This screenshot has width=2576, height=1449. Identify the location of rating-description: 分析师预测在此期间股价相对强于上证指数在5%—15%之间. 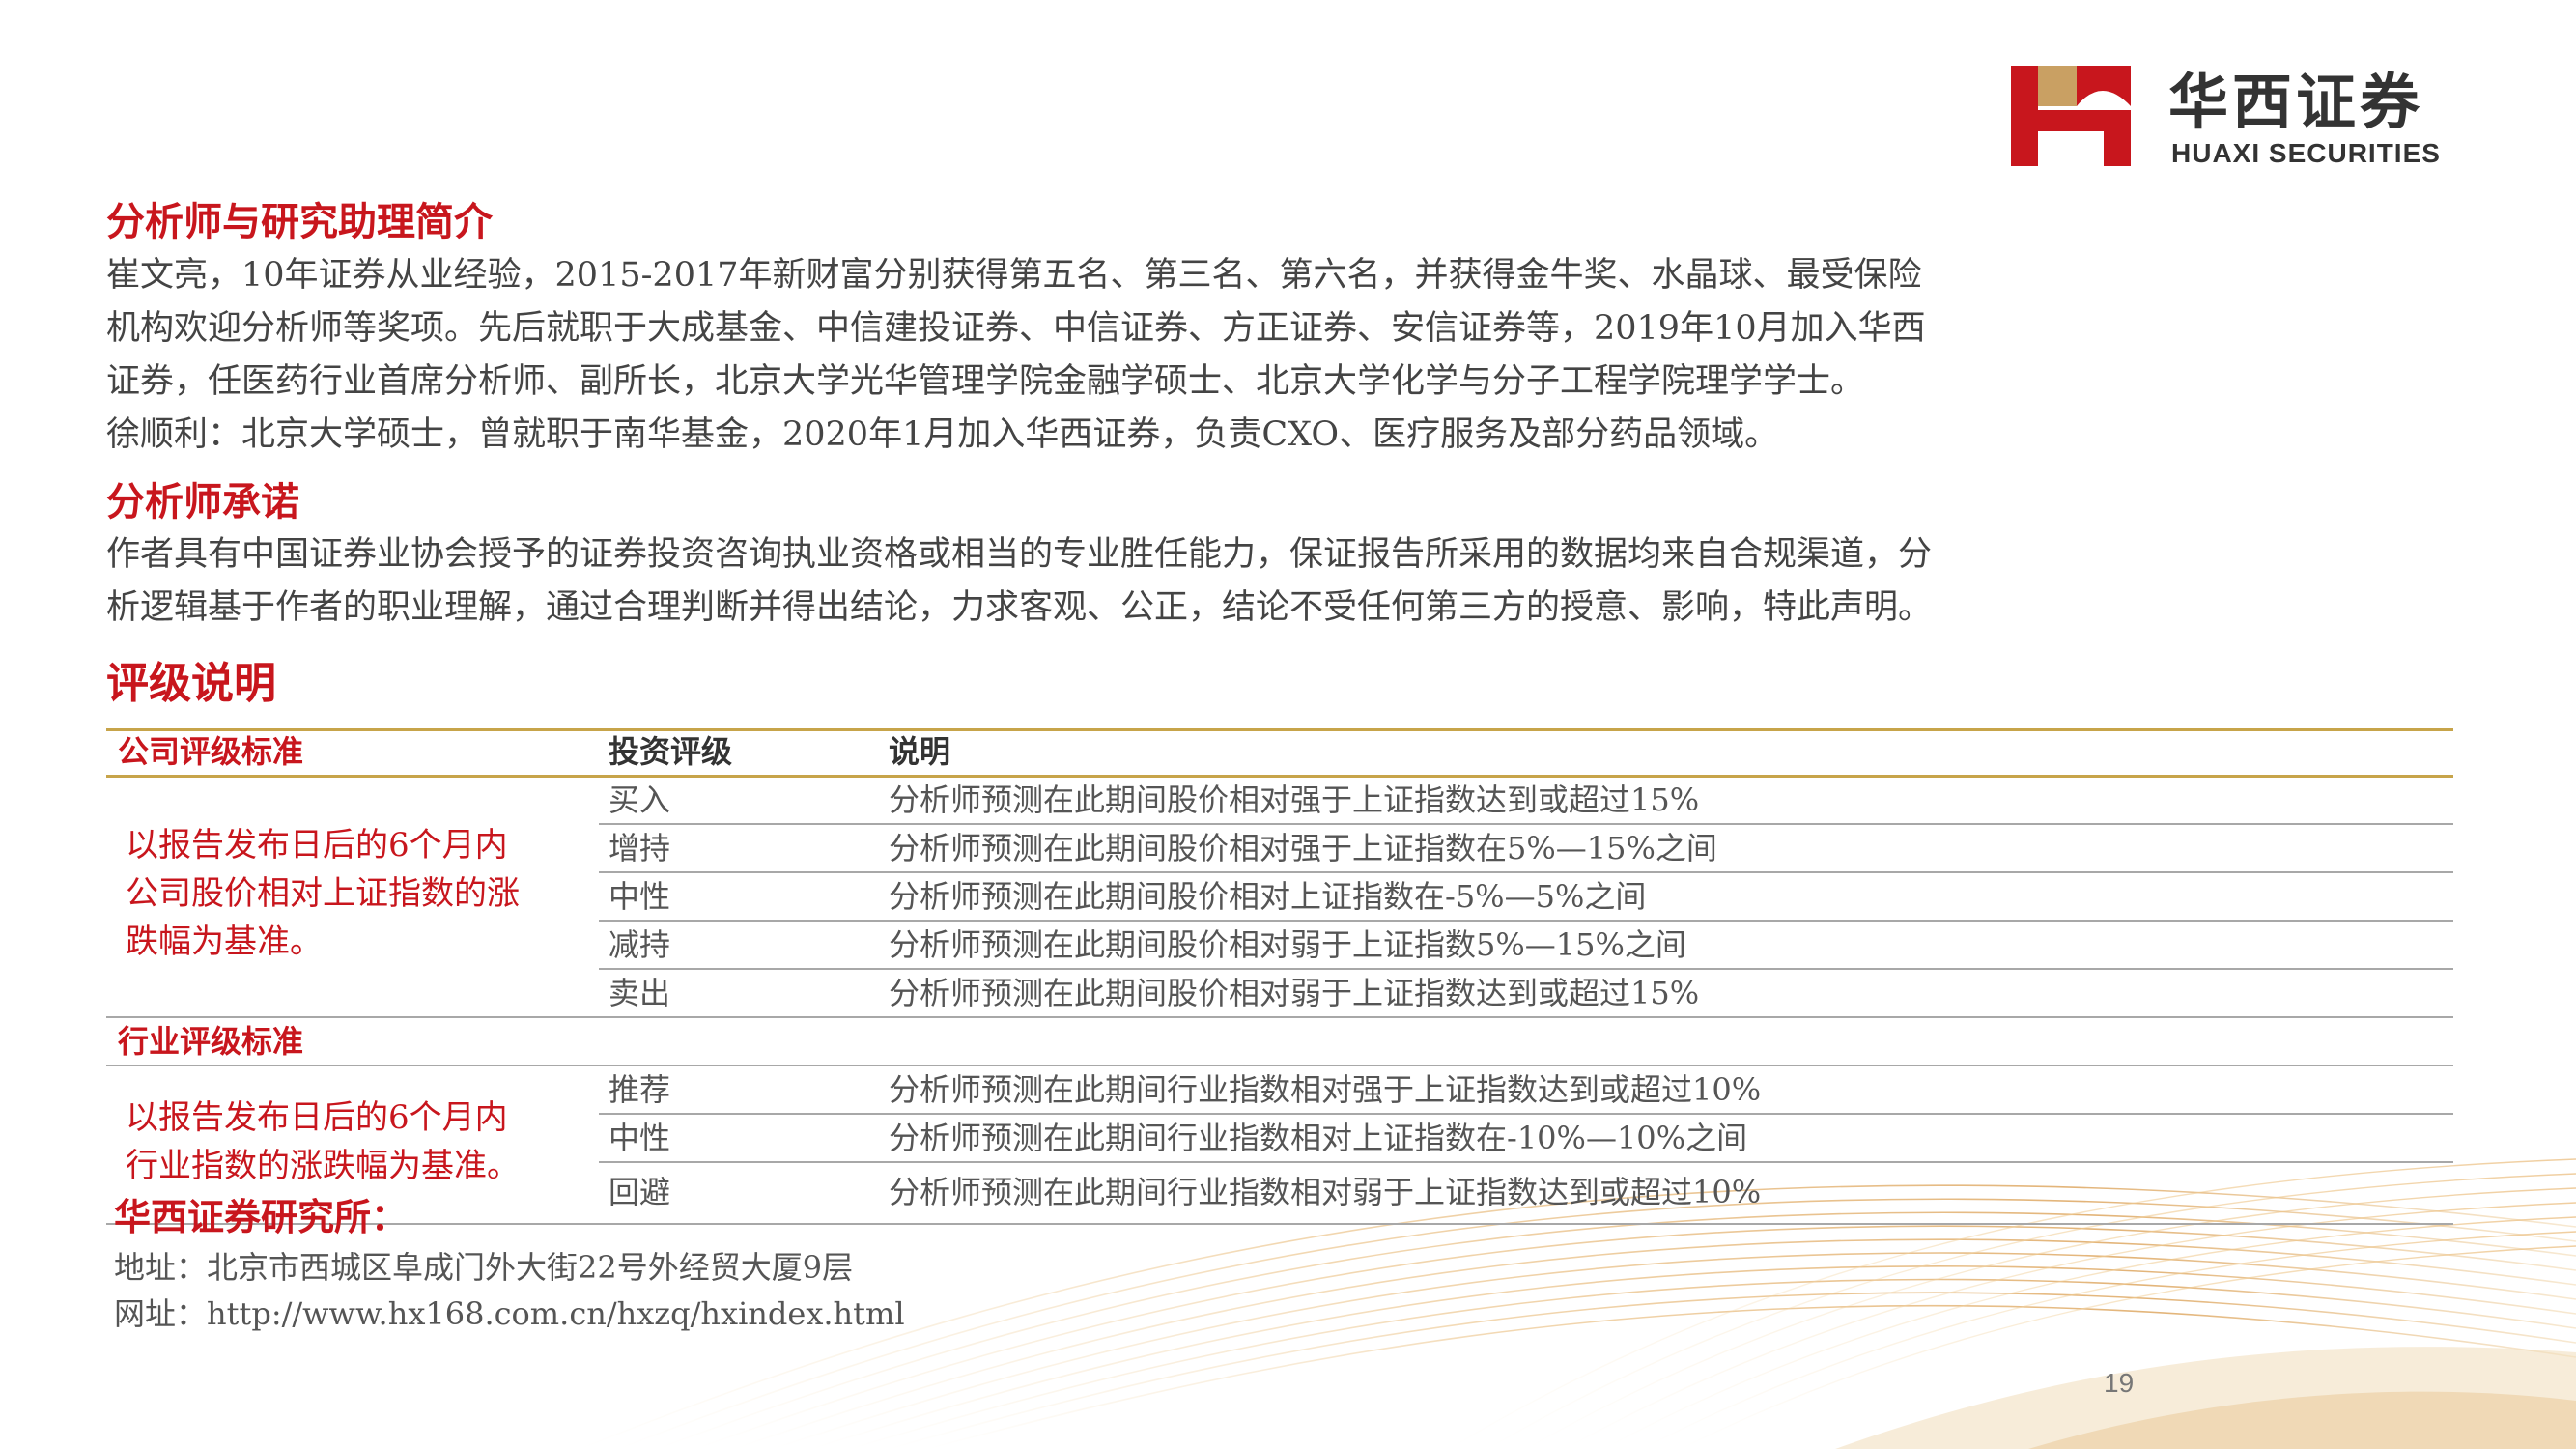
(1303, 848).